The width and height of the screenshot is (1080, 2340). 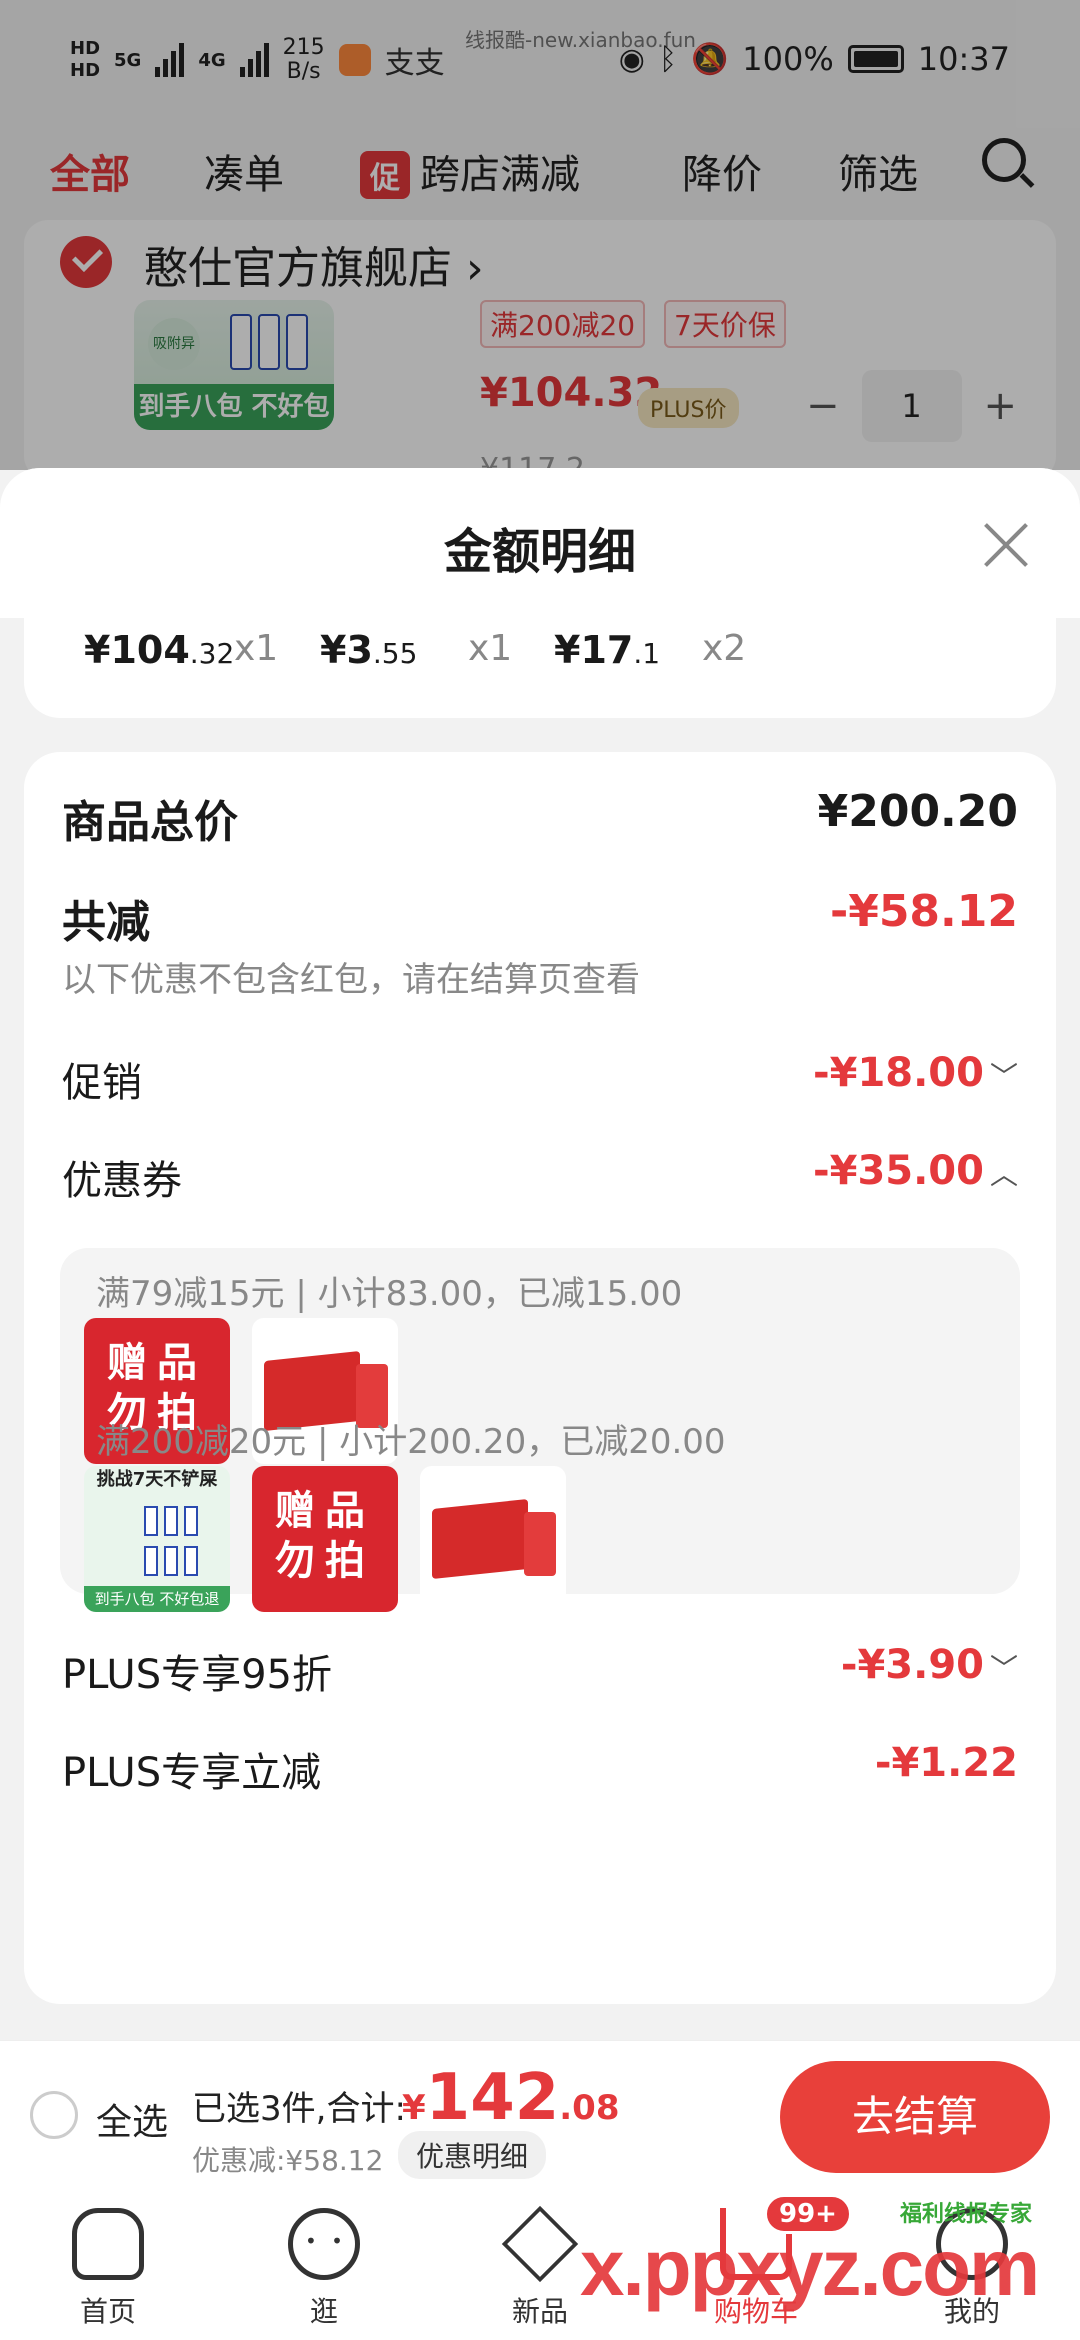 What do you see at coordinates (346, 650) in the screenshot?
I see `item-price-int: ¥3` at bounding box center [346, 650].